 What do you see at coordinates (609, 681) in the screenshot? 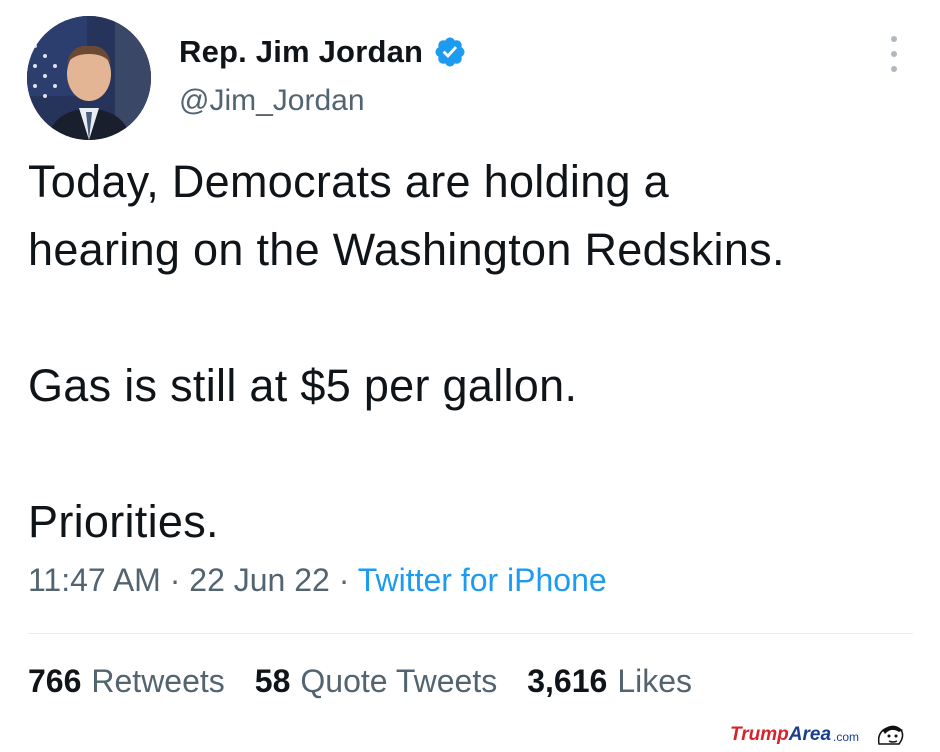
I see `likes-stat: 3,616 Likes` at bounding box center [609, 681].